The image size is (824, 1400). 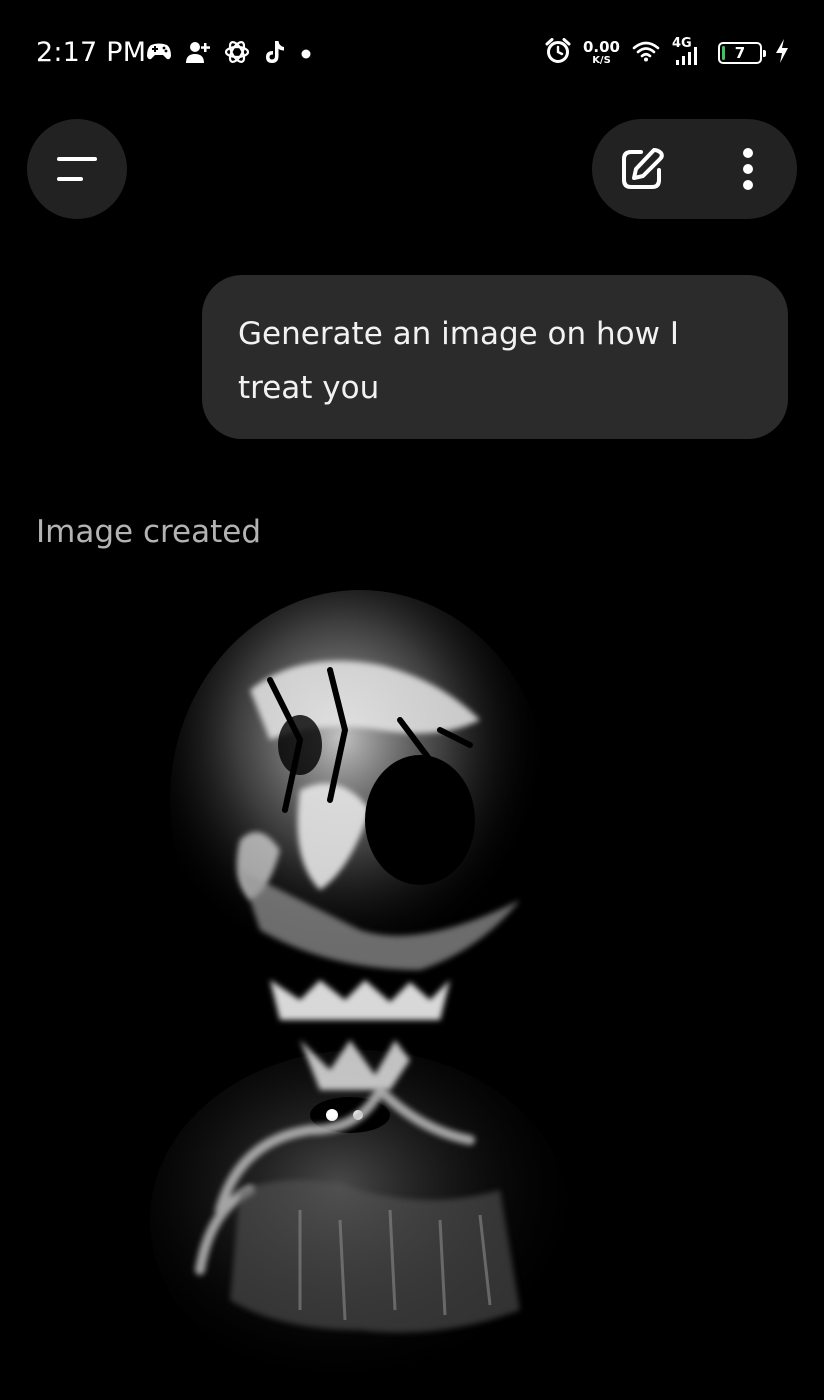 I want to click on bolt-icon, so click(x=782, y=53).